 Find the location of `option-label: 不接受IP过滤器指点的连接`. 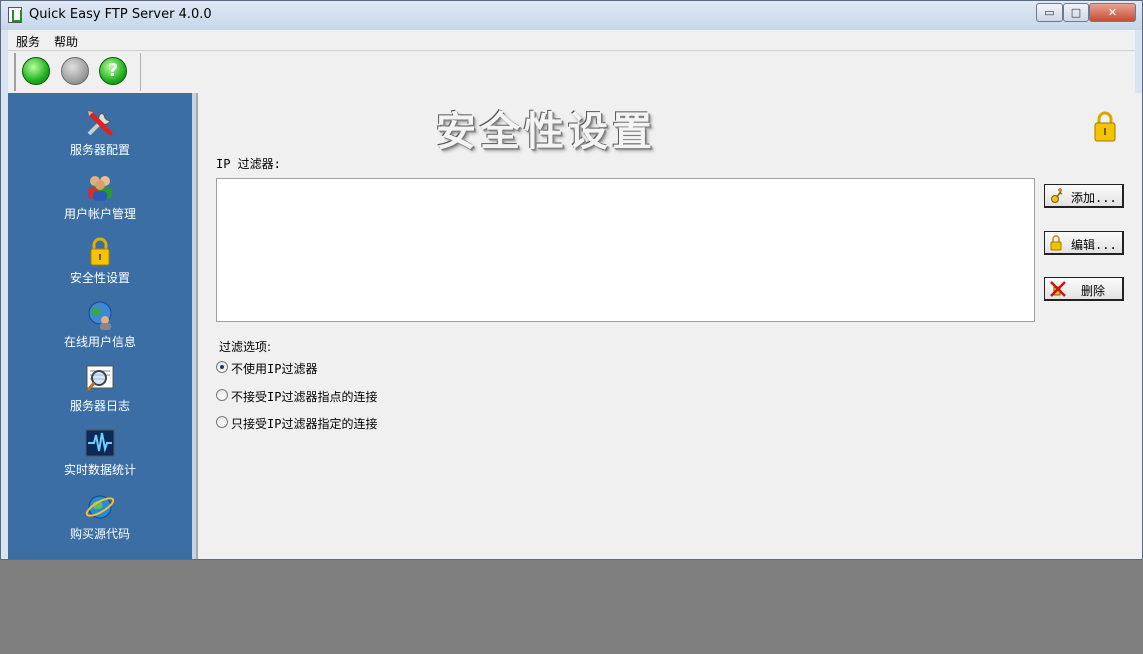

option-label: 不接受IP过滤器指点的连接 is located at coordinates (304, 397).